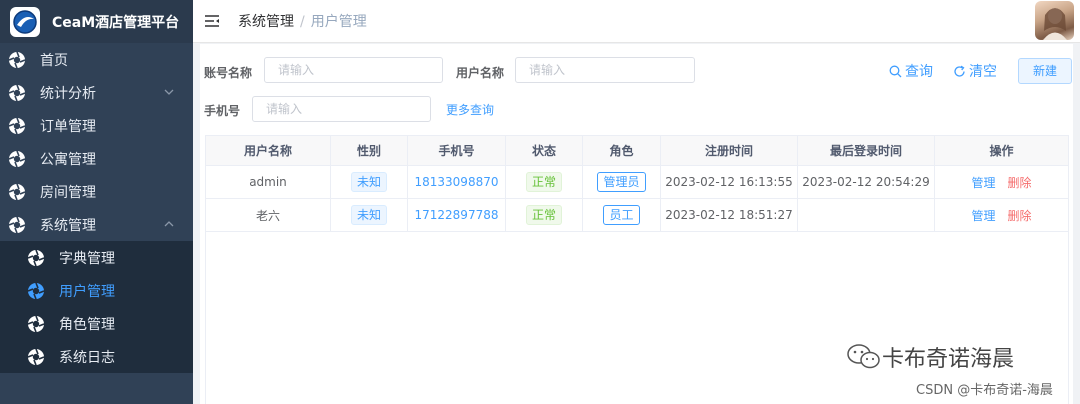  I want to click on column-header: 角色, so click(622, 150).